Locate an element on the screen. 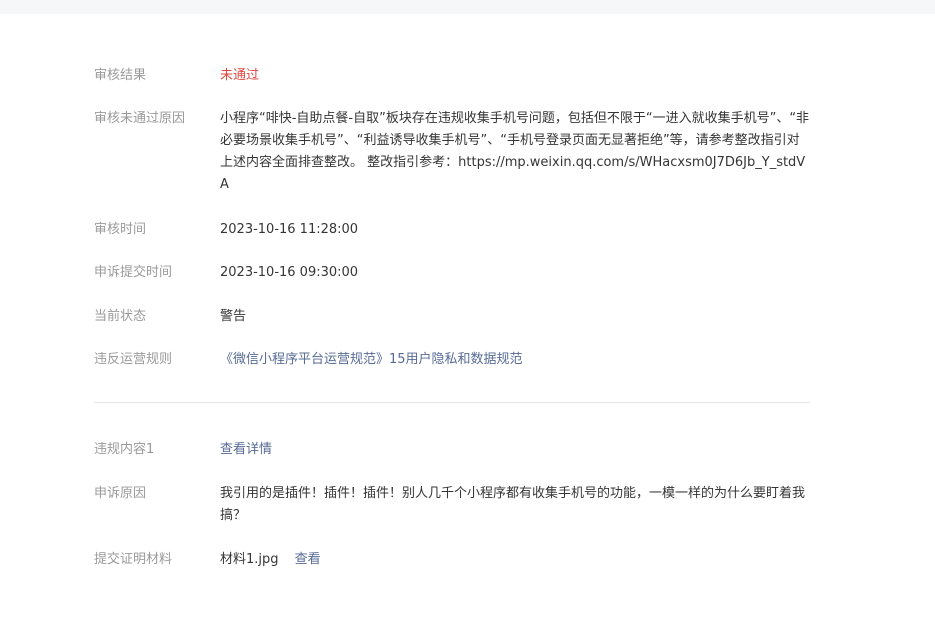 This screenshot has width=935, height=638. review-result-value: 未通过 is located at coordinates (240, 75).